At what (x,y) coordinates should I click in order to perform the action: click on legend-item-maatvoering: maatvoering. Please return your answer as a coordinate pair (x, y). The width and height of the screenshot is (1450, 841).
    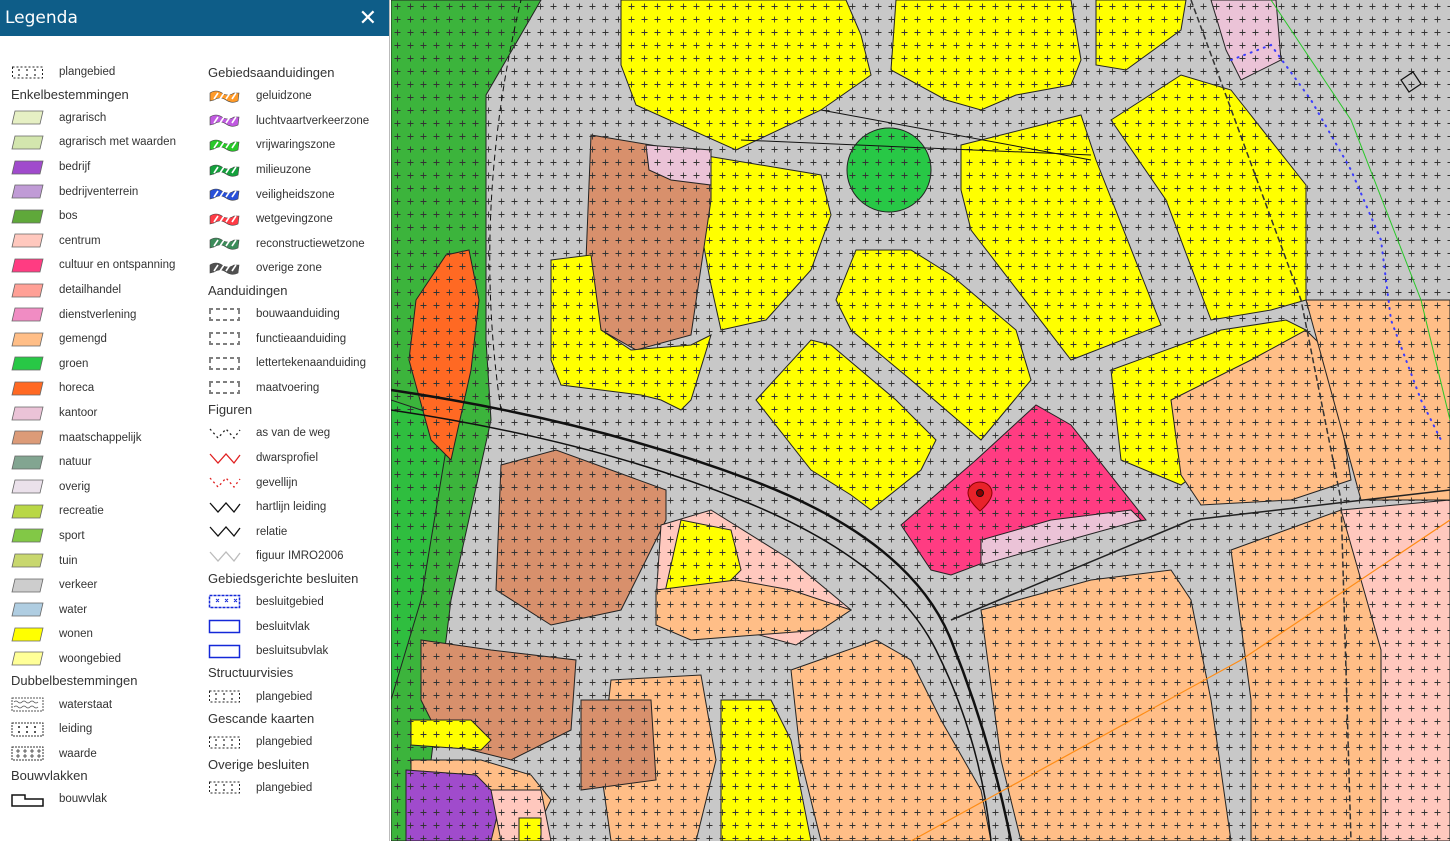
    Looking at the image, I should click on (298, 388).